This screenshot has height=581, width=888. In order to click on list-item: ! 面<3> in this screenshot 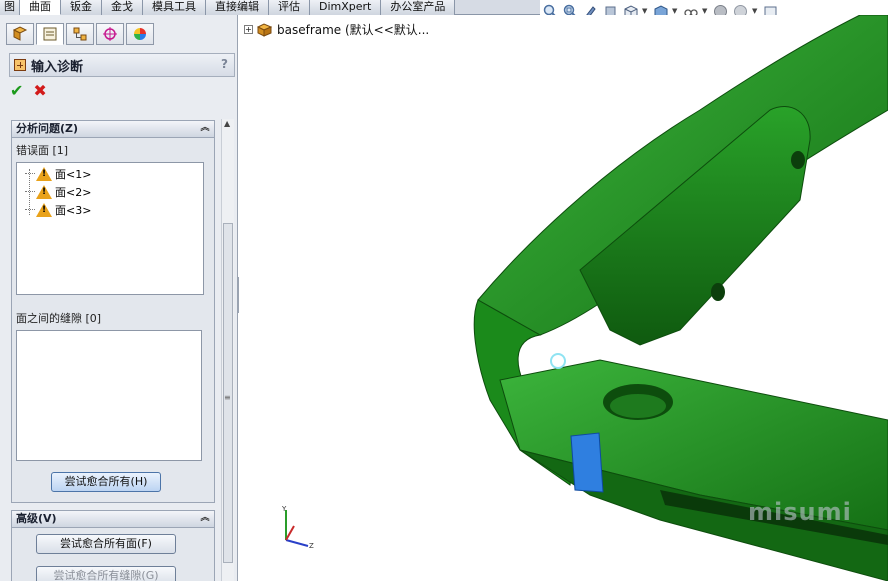, I will do `click(58, 209)`.